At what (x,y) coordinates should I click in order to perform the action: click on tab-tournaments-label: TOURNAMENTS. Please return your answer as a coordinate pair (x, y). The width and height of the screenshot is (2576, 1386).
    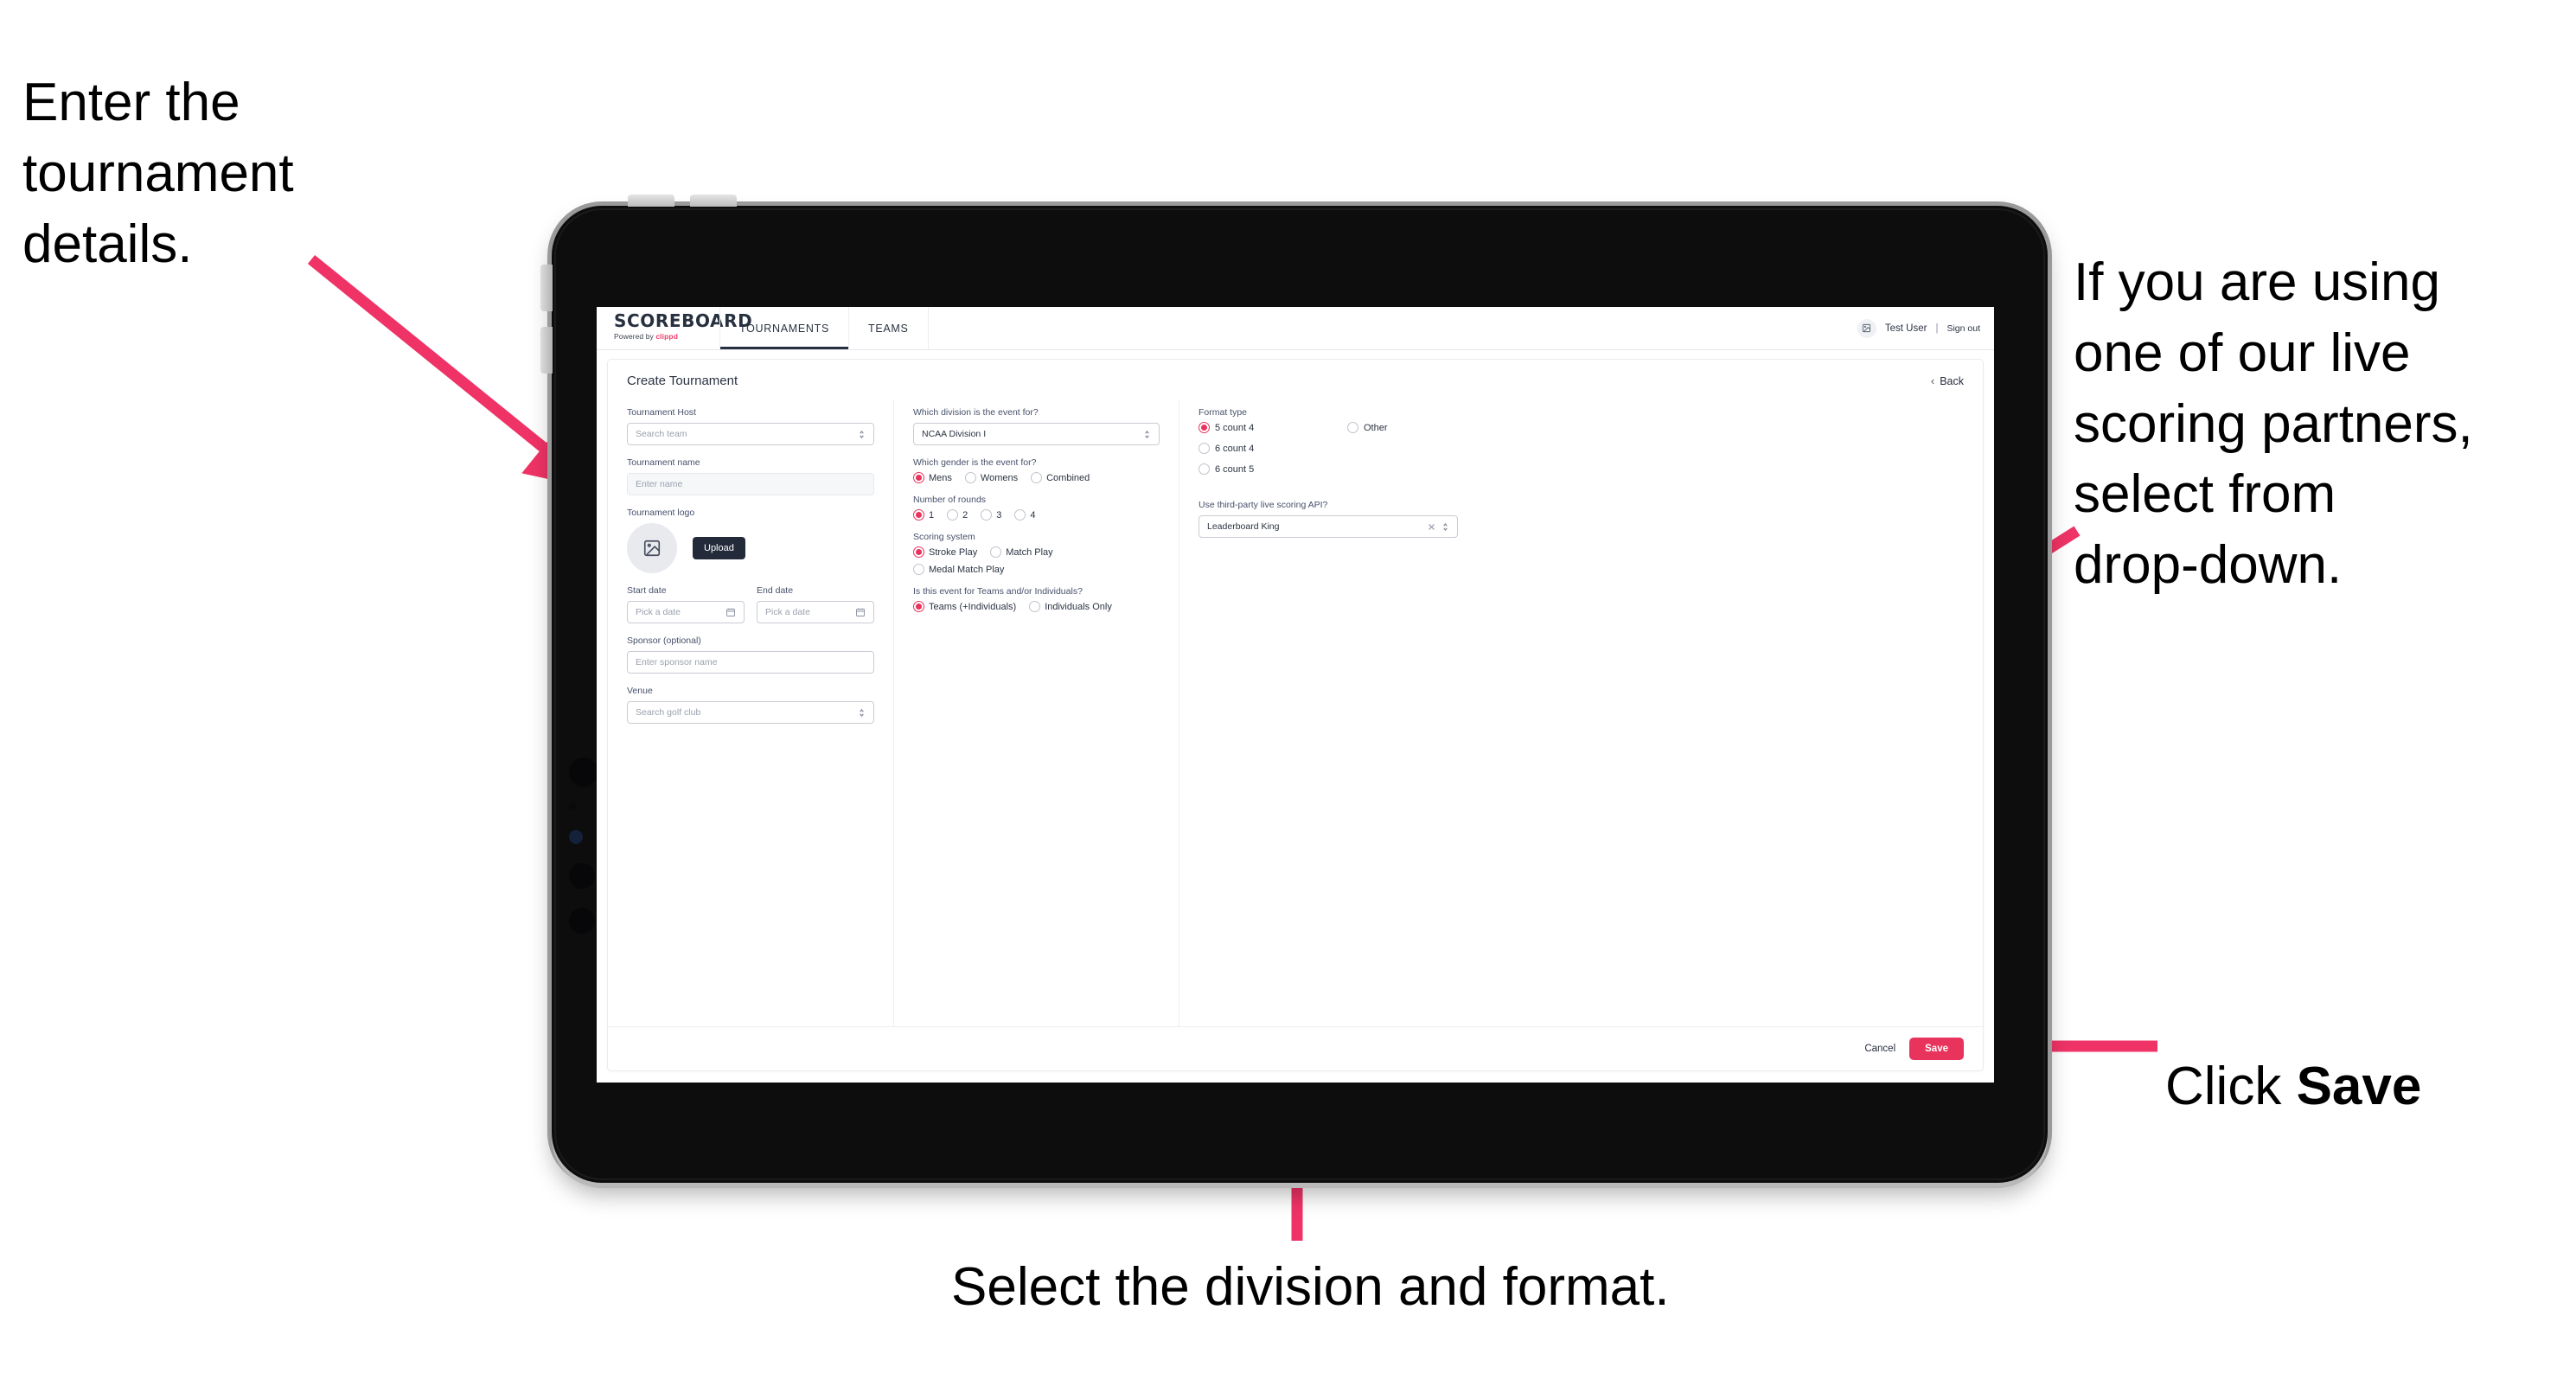
    Looking at the image, I should click on (784, 328).